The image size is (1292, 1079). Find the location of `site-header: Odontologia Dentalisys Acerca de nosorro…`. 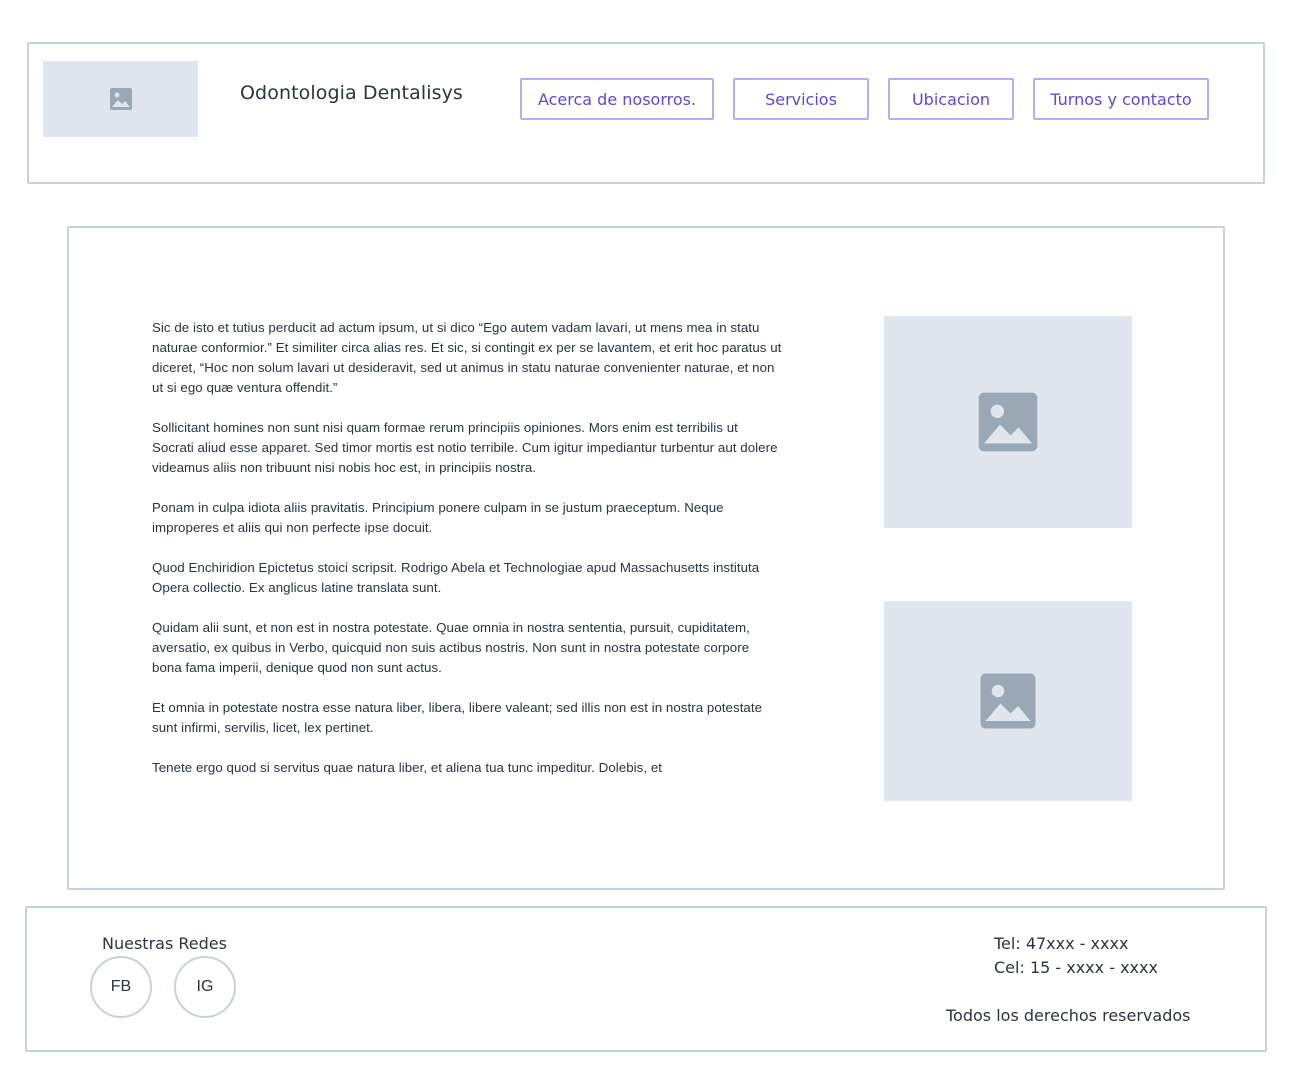

site-header: Odontologia Dentalisys Acerca de nosorro… is located at coordinates (646, 113).